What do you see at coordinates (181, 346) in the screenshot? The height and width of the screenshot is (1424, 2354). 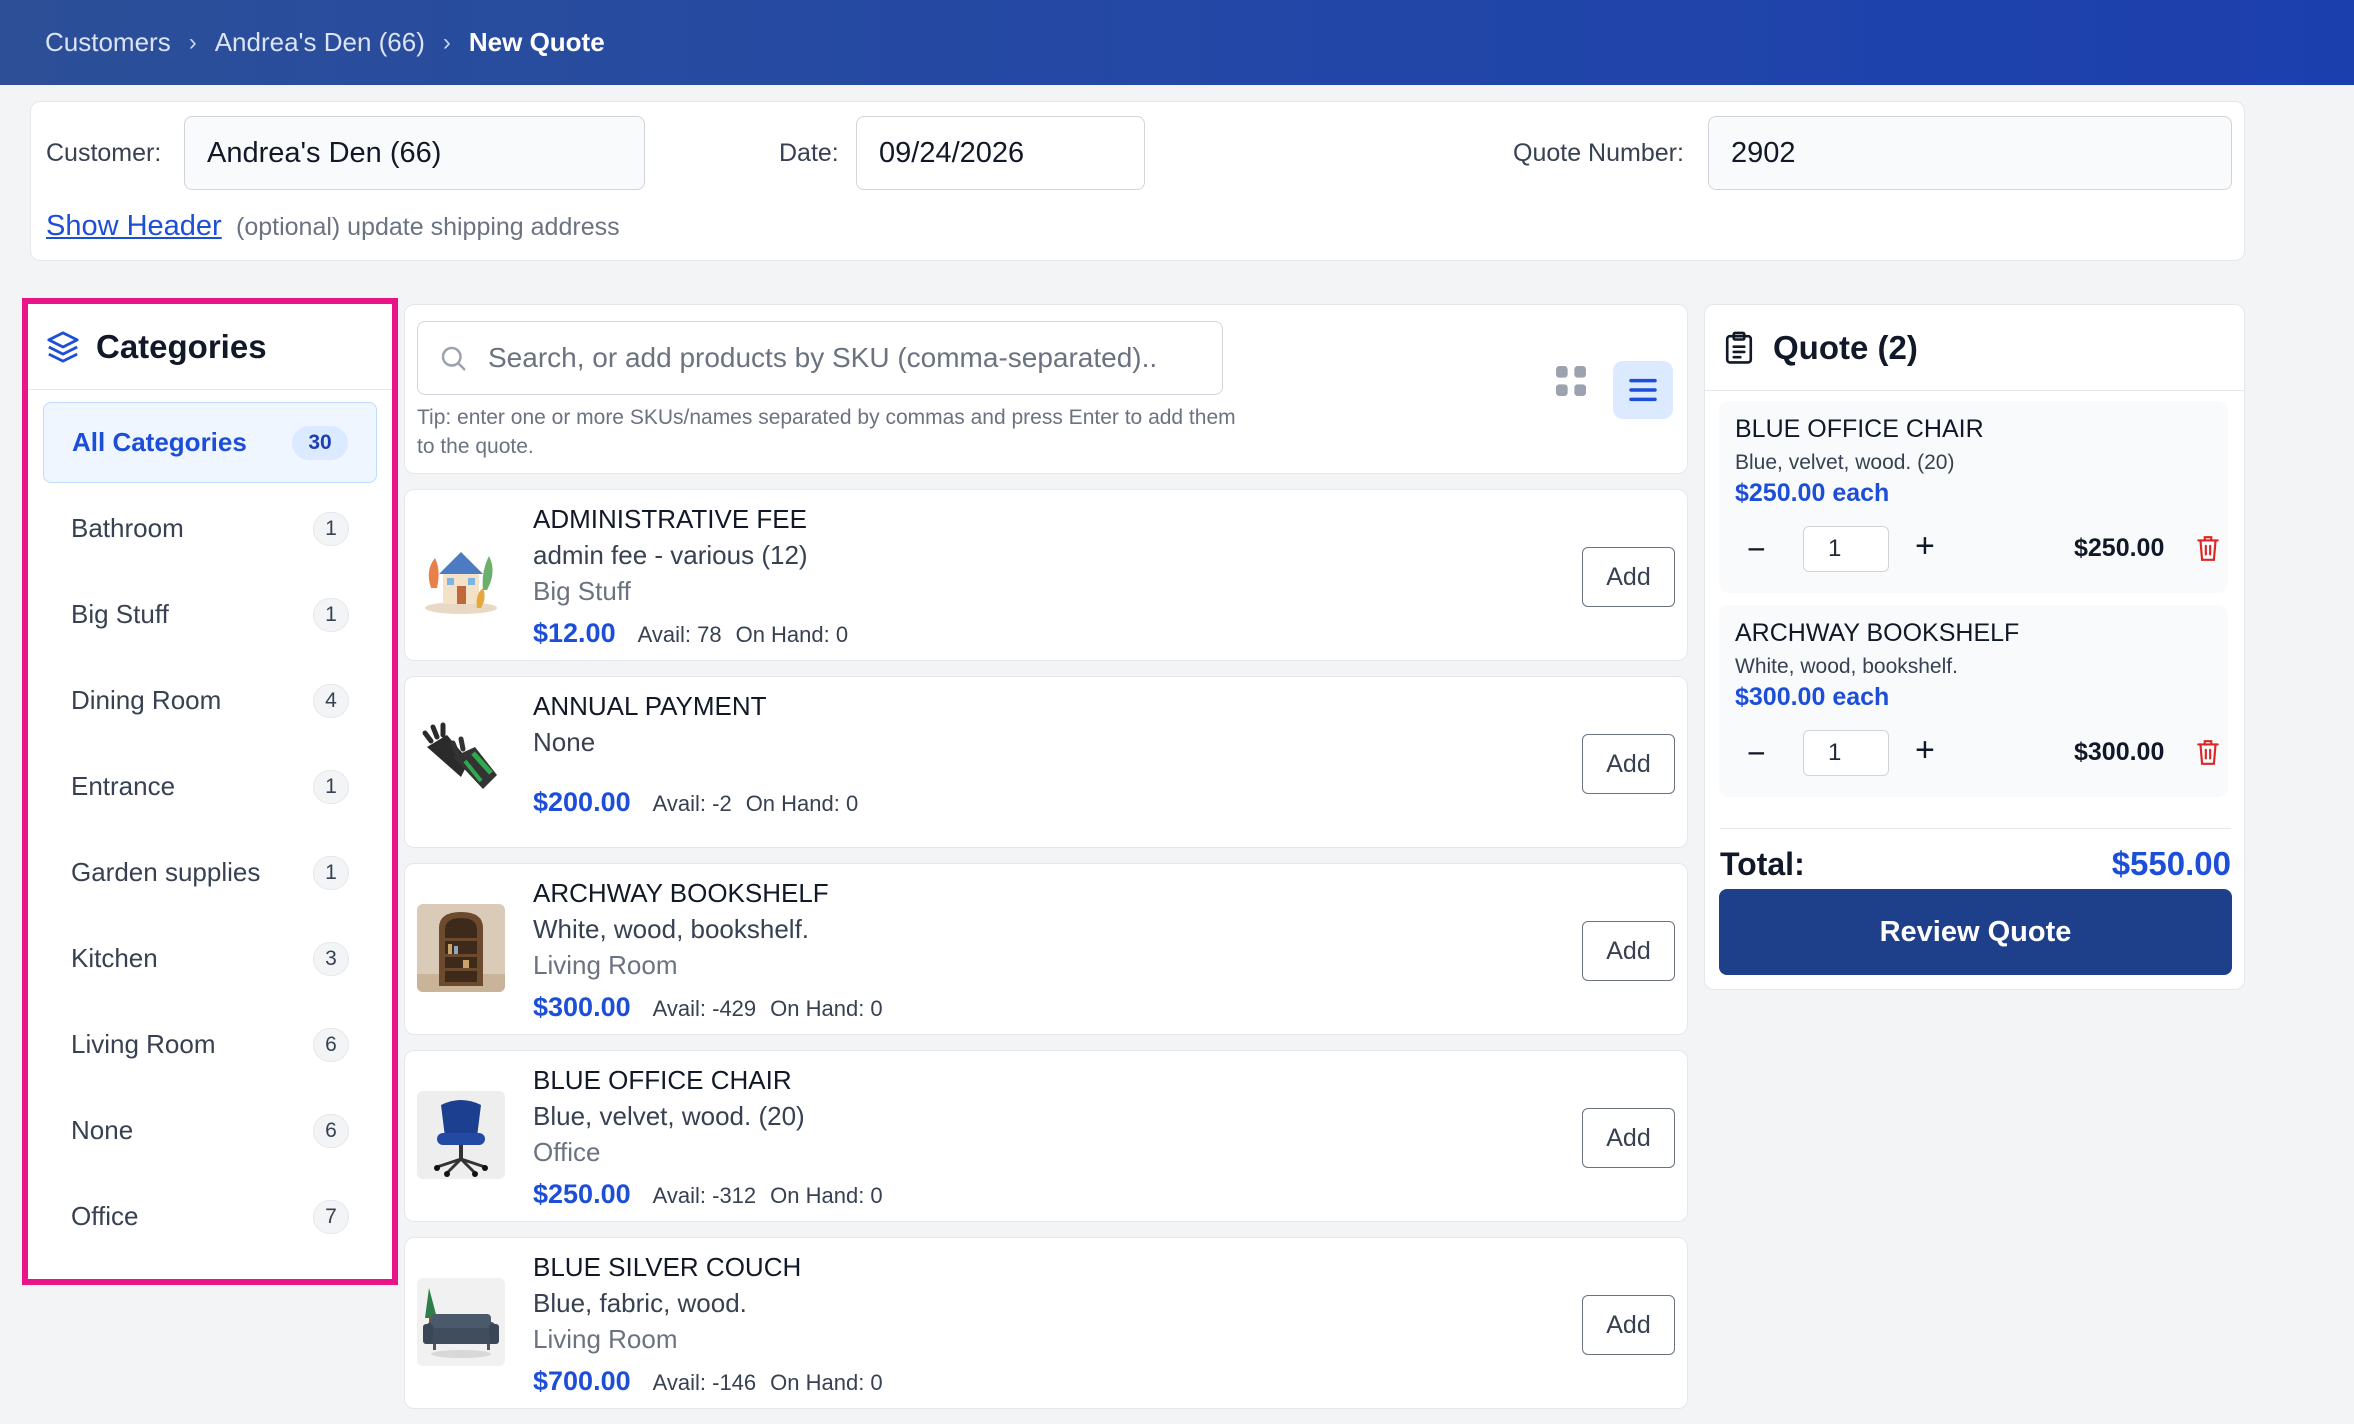 I see `categories-title: Categories` at bounding box center [181, 346].